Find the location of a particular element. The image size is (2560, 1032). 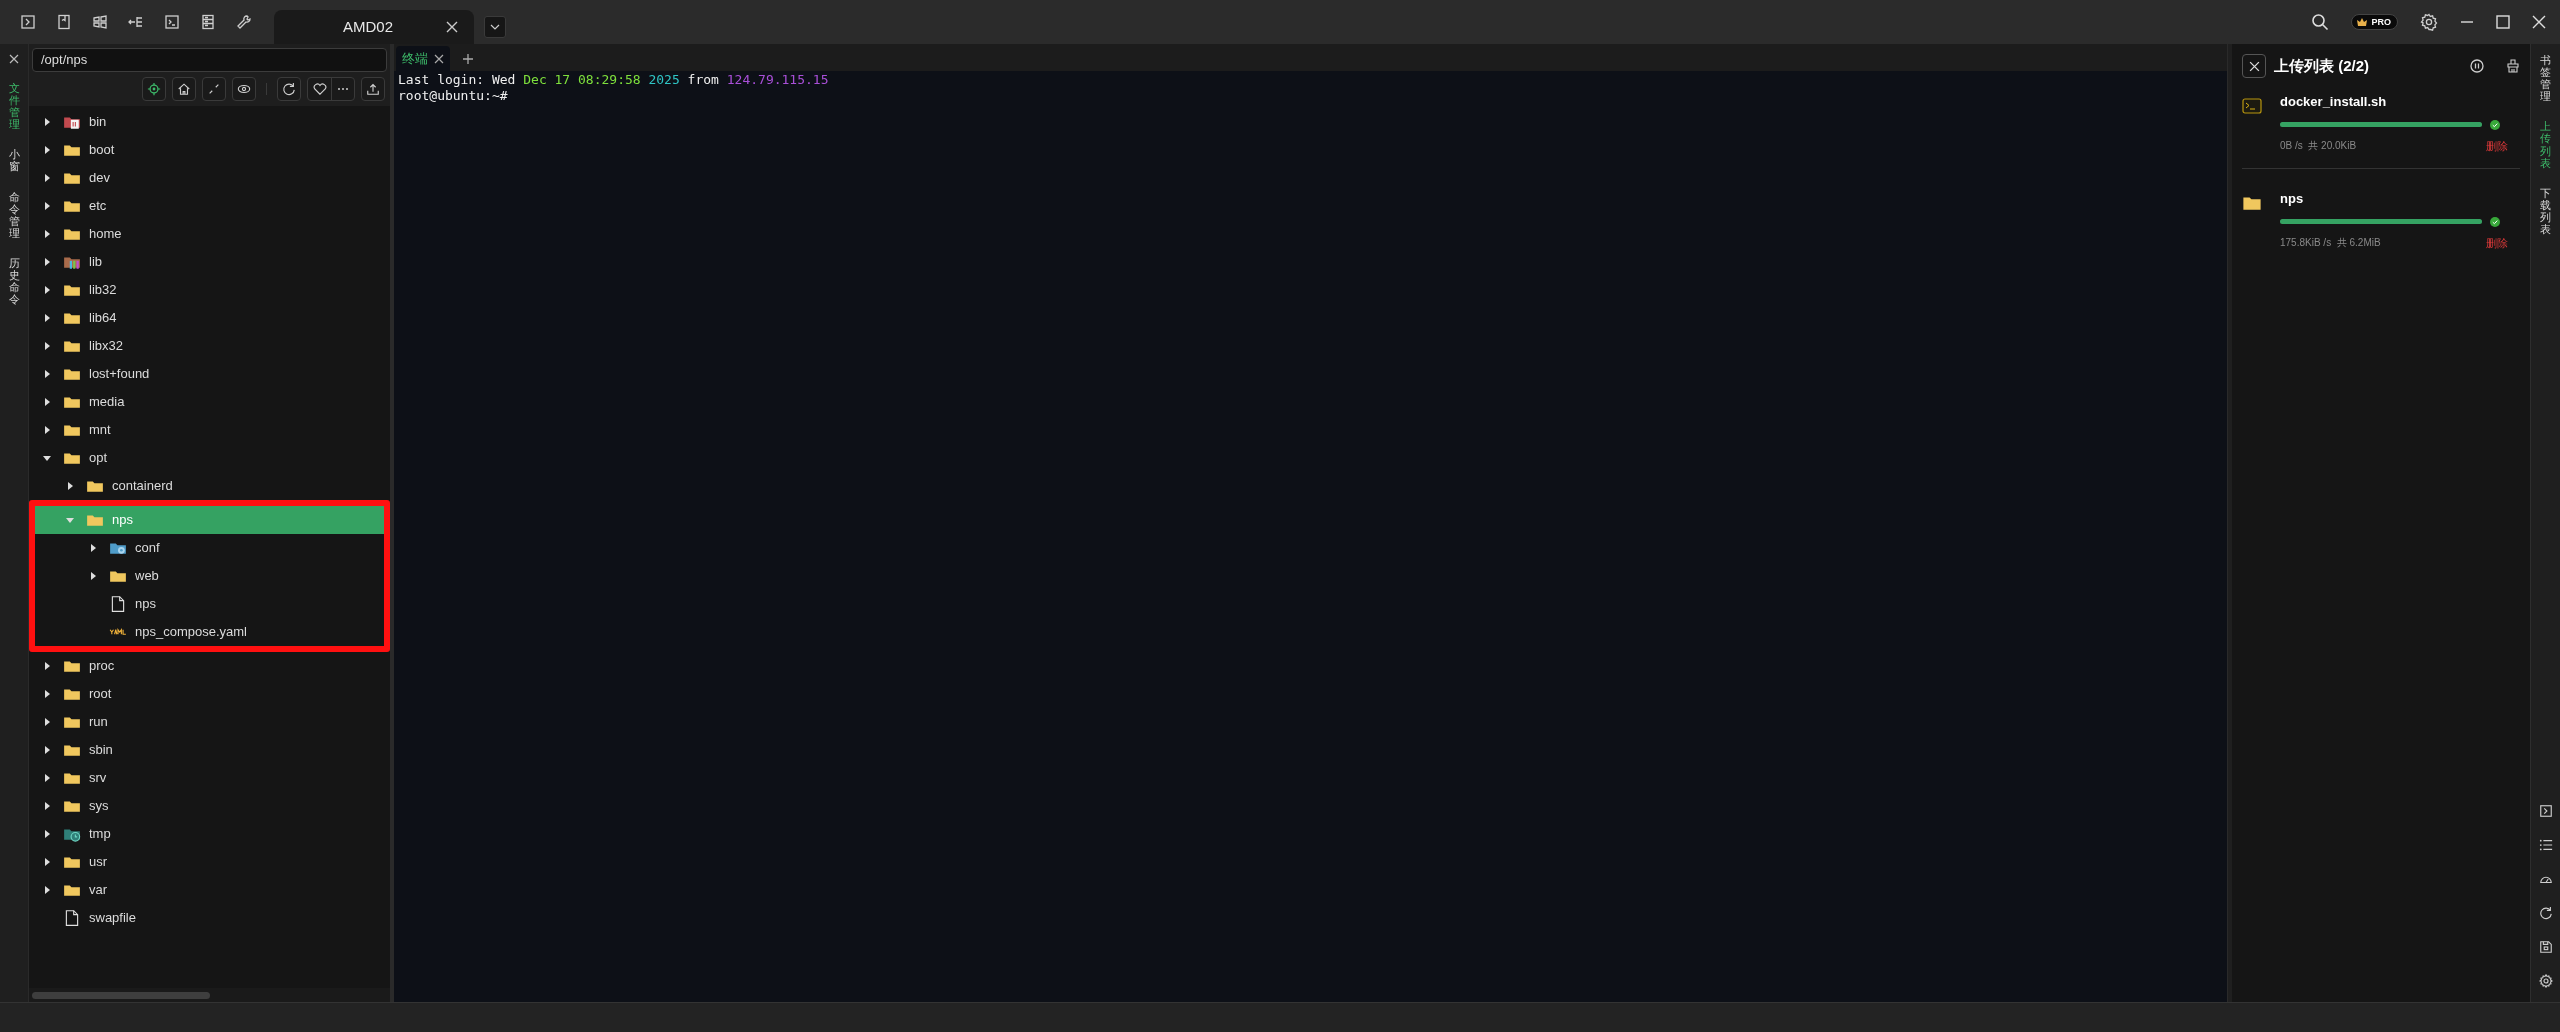

tree-row: sys is located at coordinates (209, 805).